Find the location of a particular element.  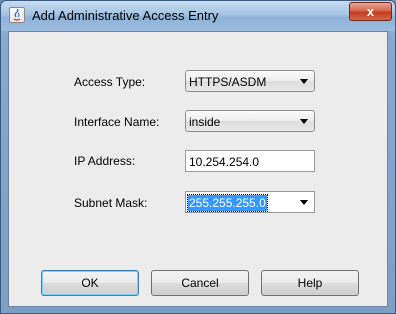

interface-name-value: inside is located at coordinates (205, 122).